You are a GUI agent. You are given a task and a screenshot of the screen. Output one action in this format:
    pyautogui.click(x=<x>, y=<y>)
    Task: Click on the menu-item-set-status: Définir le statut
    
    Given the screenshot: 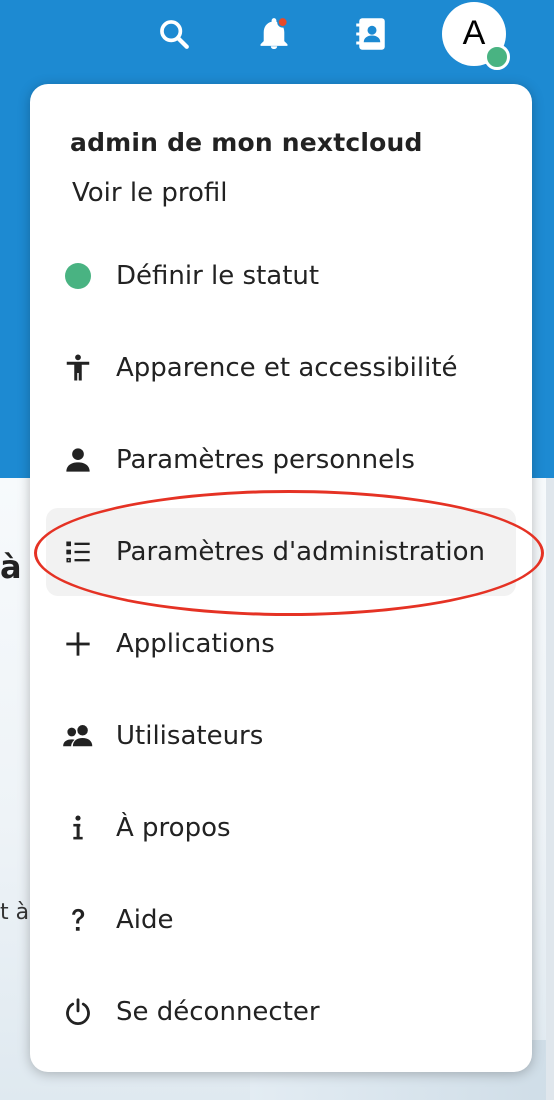 What is the action you would take?
    pyautogui.click(x=281, y=276)
    